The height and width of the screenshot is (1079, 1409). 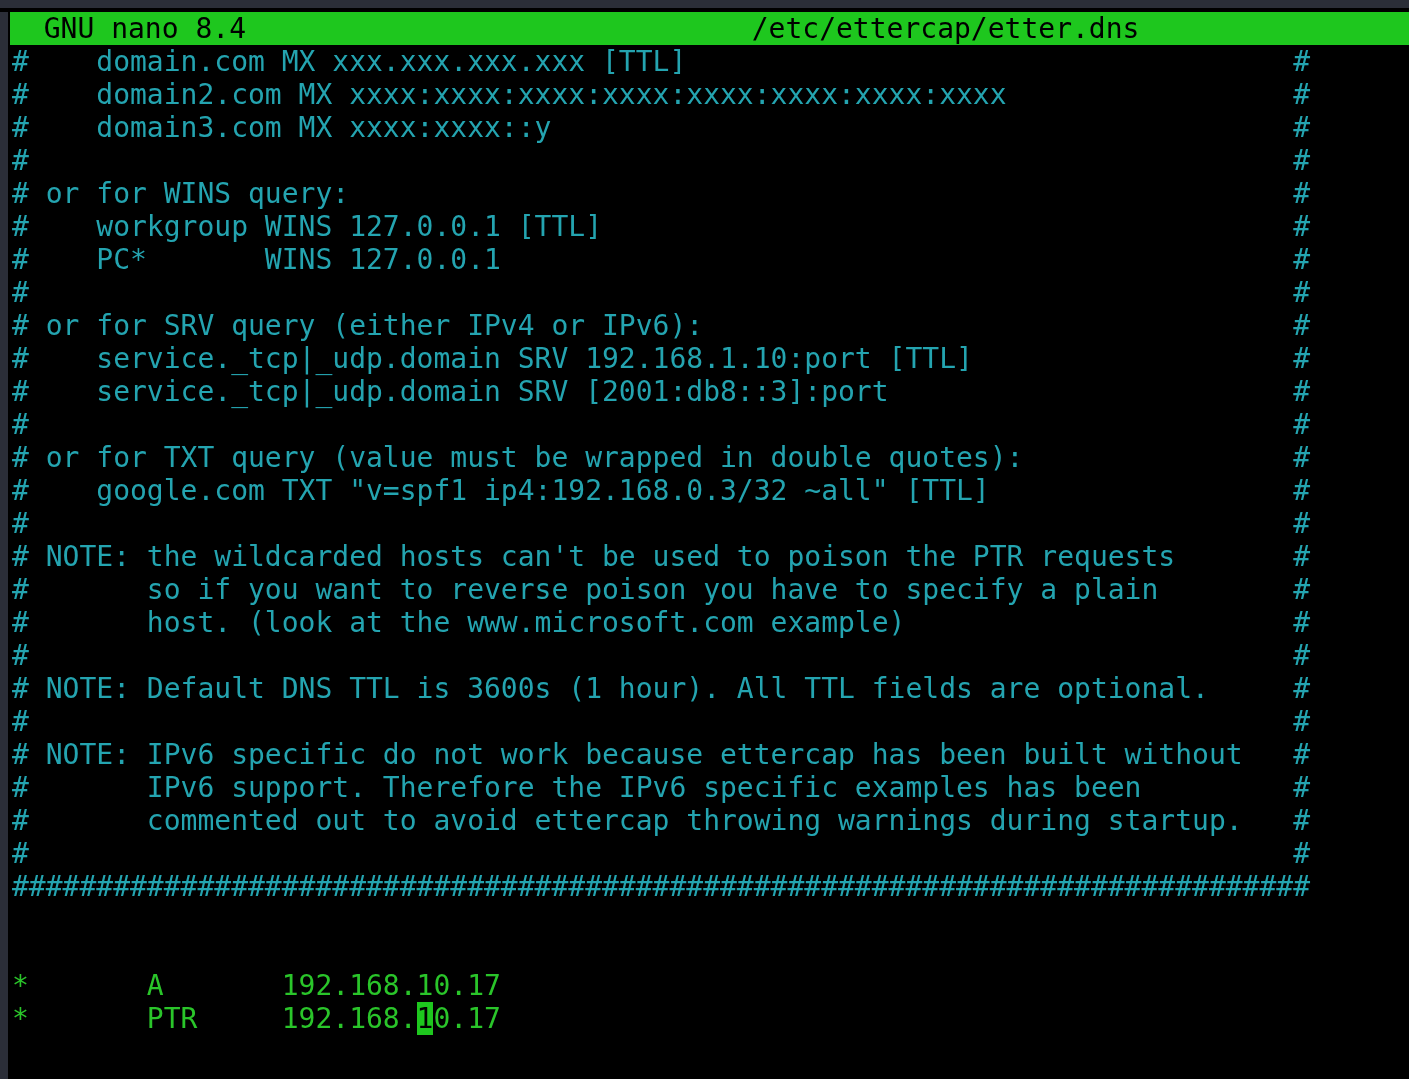 I want to click on comment-line: # or for SRV query (either IPv4 or IPv6):, so click(x=358, y=325).